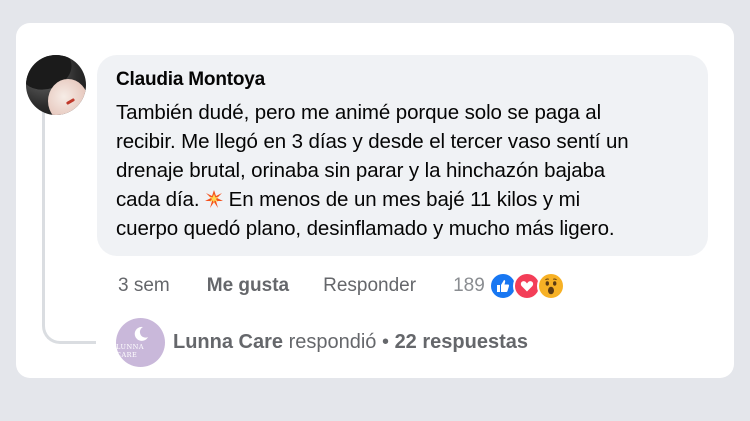  What do you see at coordinates (369, 286) in the screenshot?
I see `reply-button: Responder` at bounding box center [369, 286].